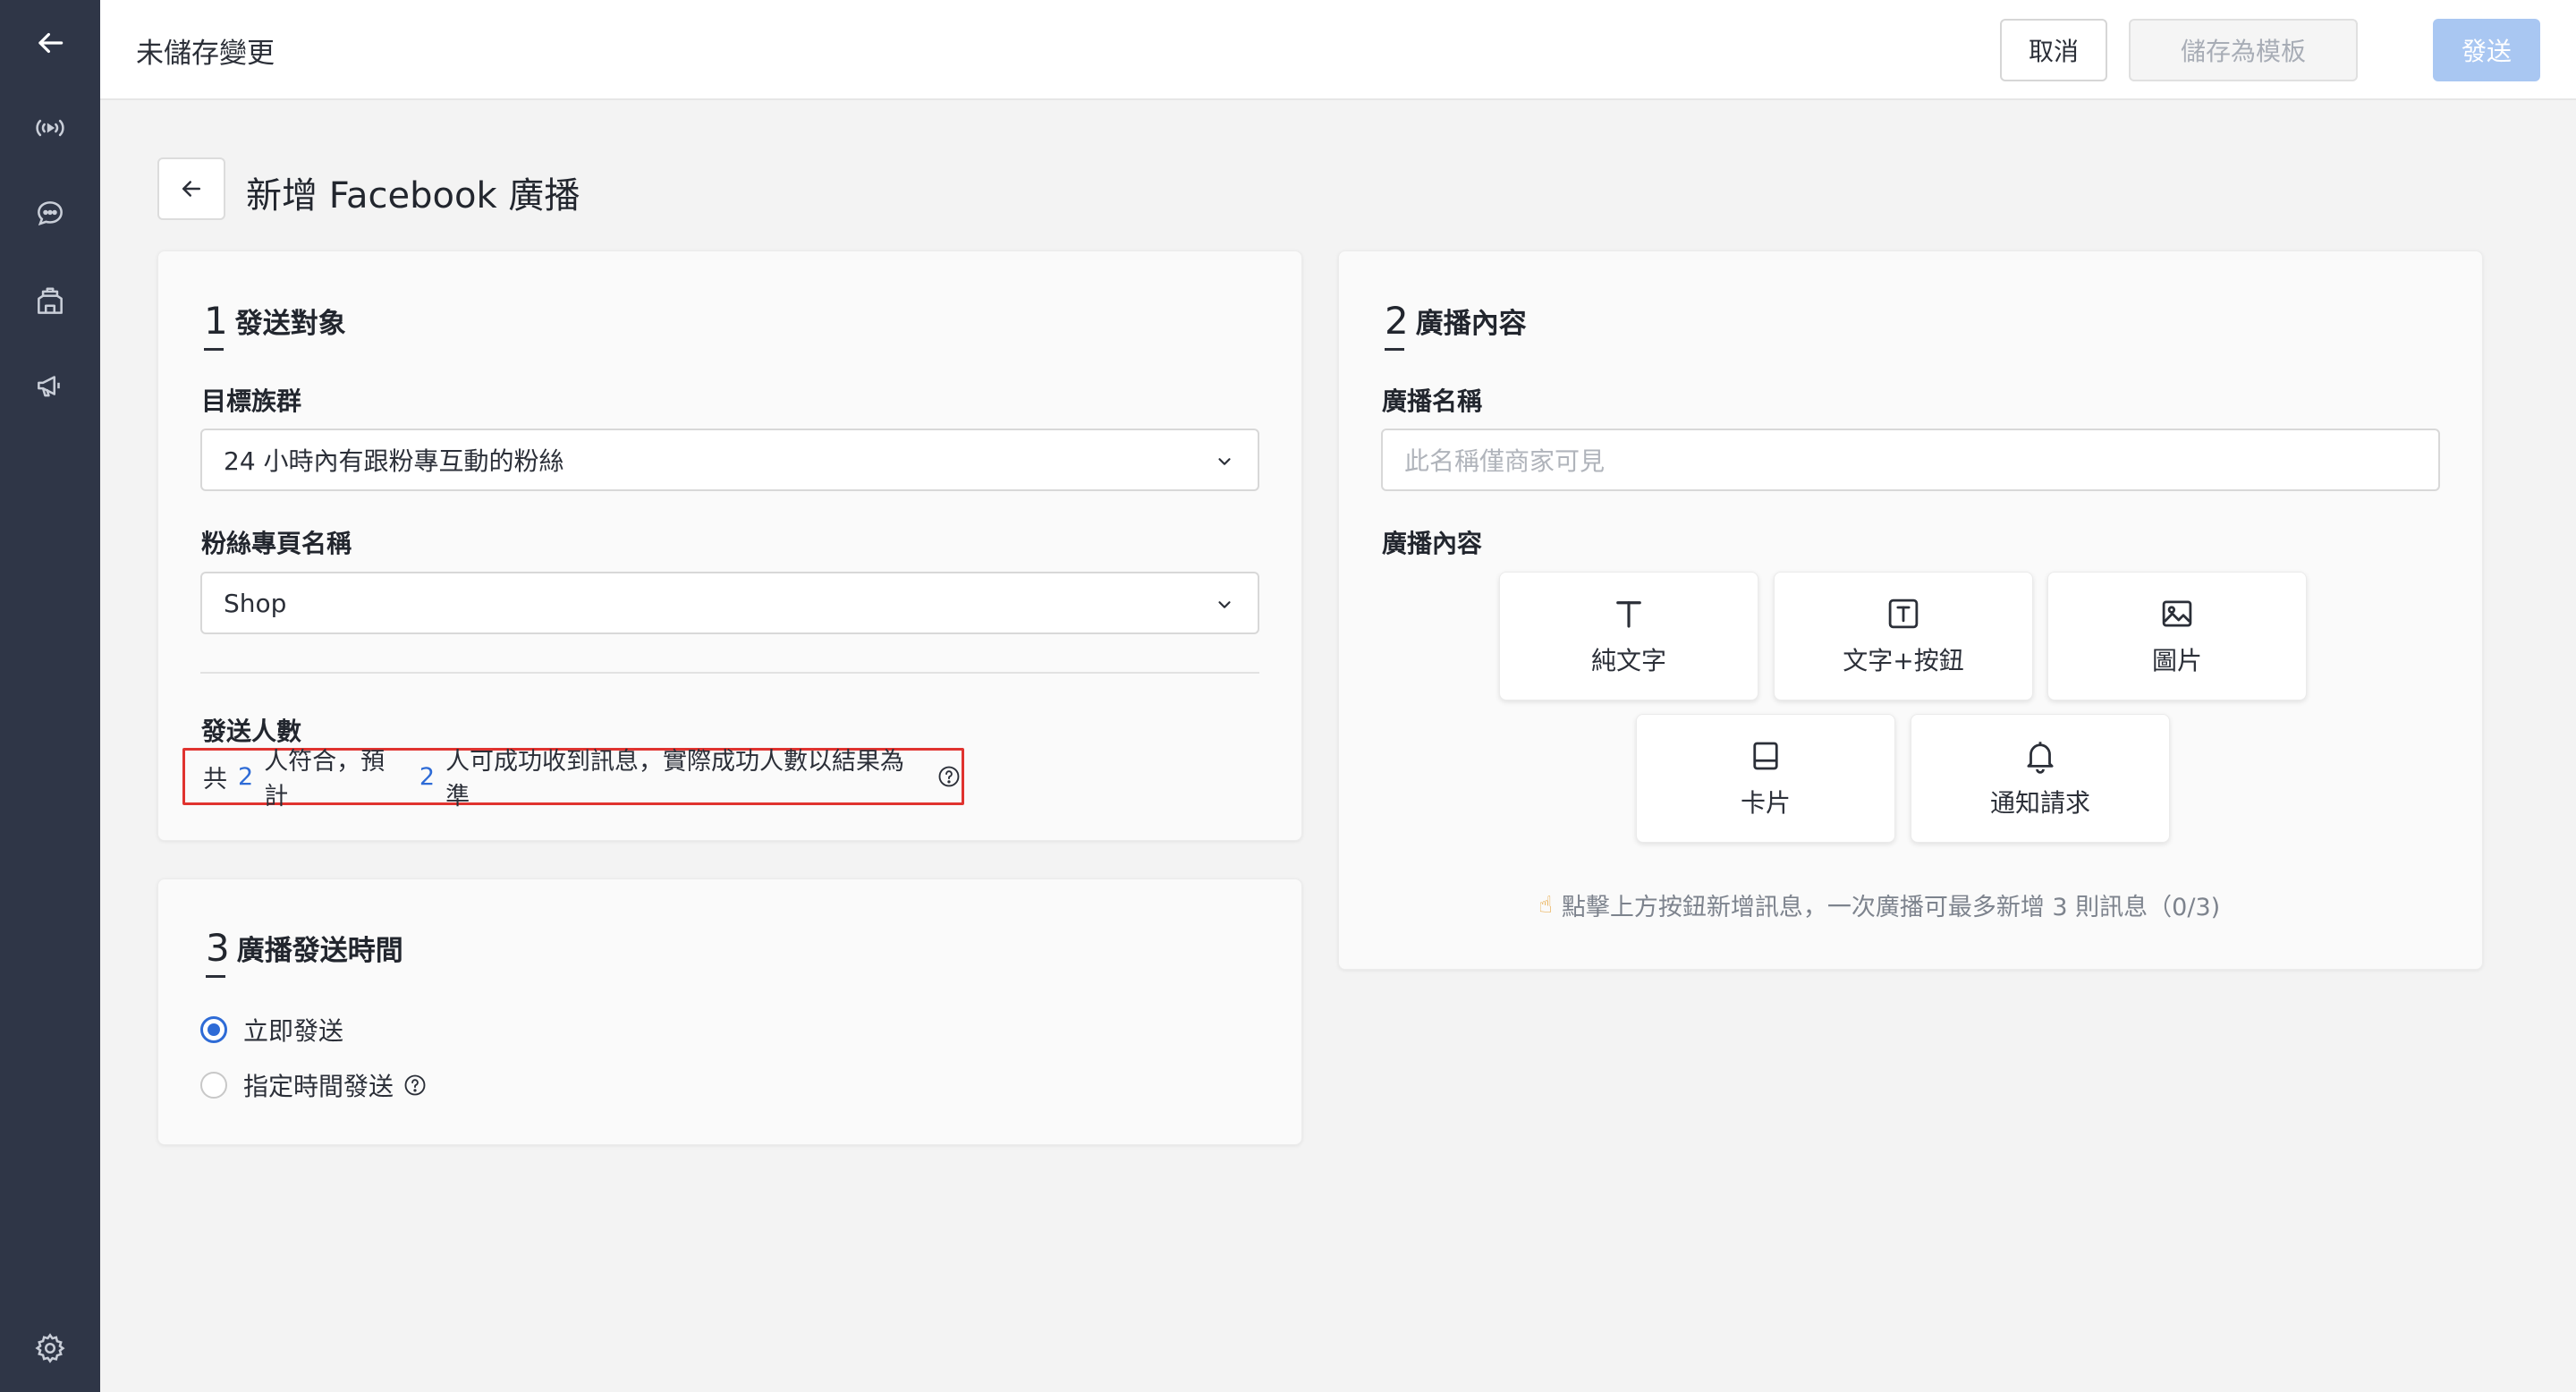 Image resolution: width=2576 pixels, height=1392 pixels. Describe the element at coordinates (216, 325) in the screenshot. I see `section-number: 1` at that location.